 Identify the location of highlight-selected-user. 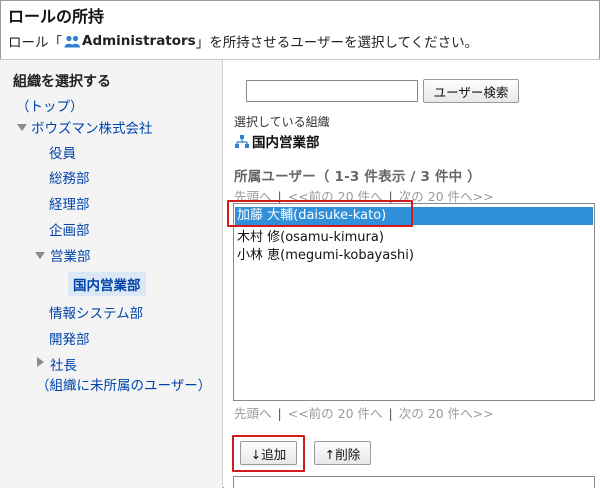
(320, 213).